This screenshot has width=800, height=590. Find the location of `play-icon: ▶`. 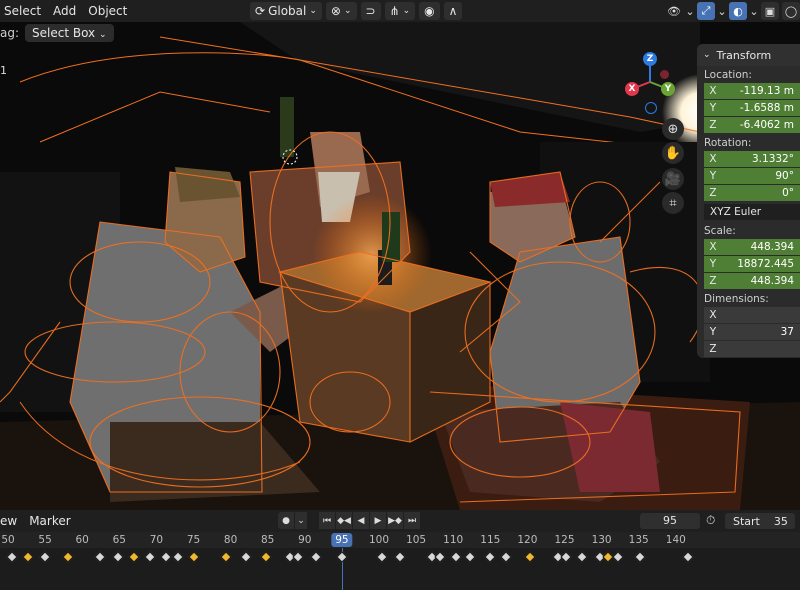

play-icon: ▶ is located at coordinates (378, 520).